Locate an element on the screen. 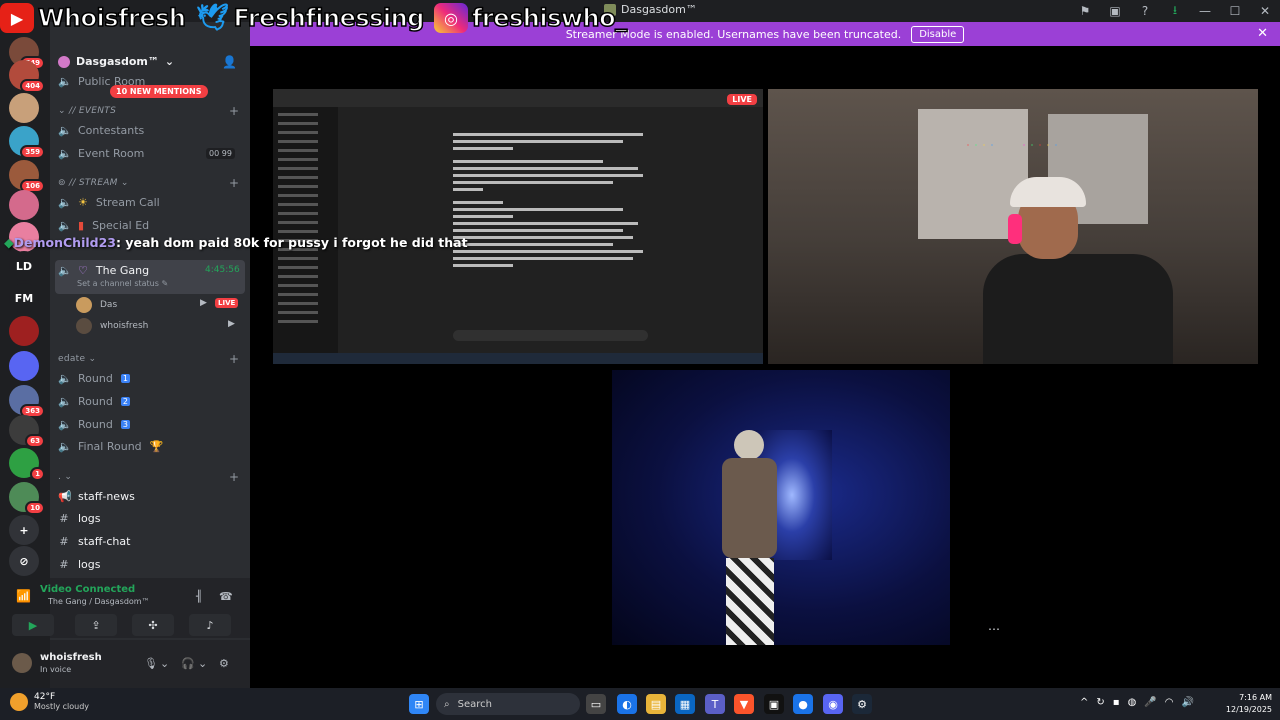 Image resolution: width=1280 pixels, height=720 pixels. server-icon: 404 is located at coordinates (27, 76).